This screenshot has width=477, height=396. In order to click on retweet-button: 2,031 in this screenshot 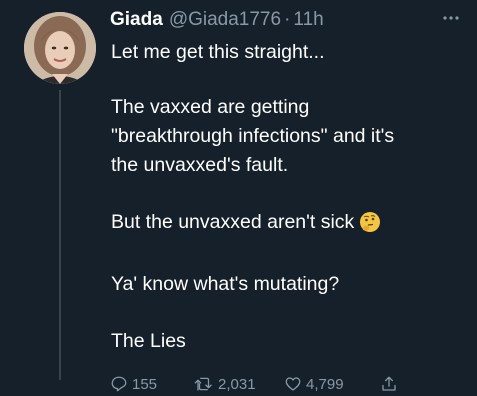, I will do `click(225, 384)`.